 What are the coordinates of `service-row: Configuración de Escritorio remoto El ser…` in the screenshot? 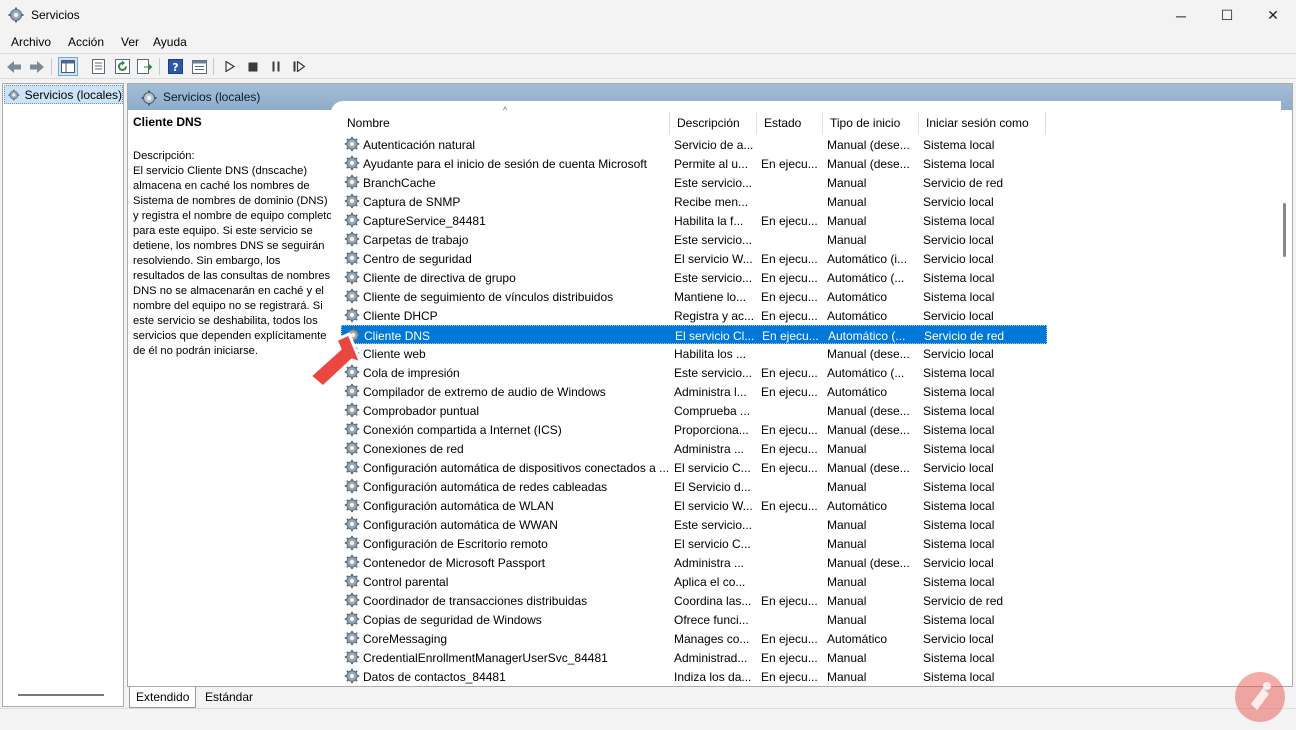 It's located at (694, 543).